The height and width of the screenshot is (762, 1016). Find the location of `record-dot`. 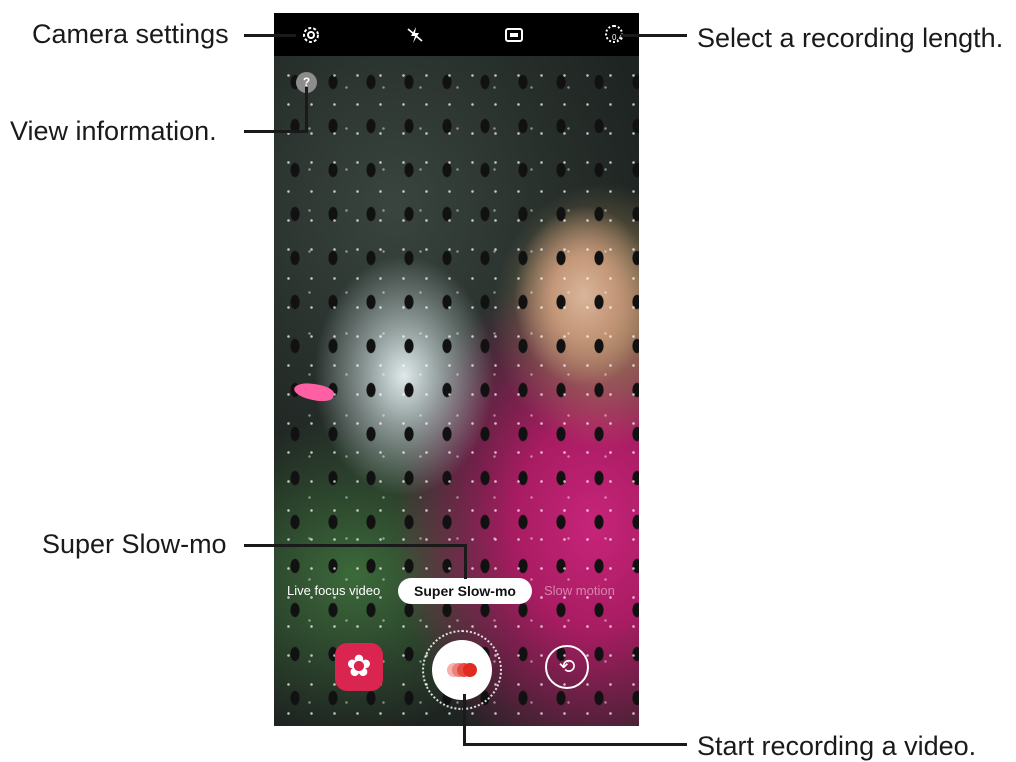

record-dot is located at coordinates (470, 670).